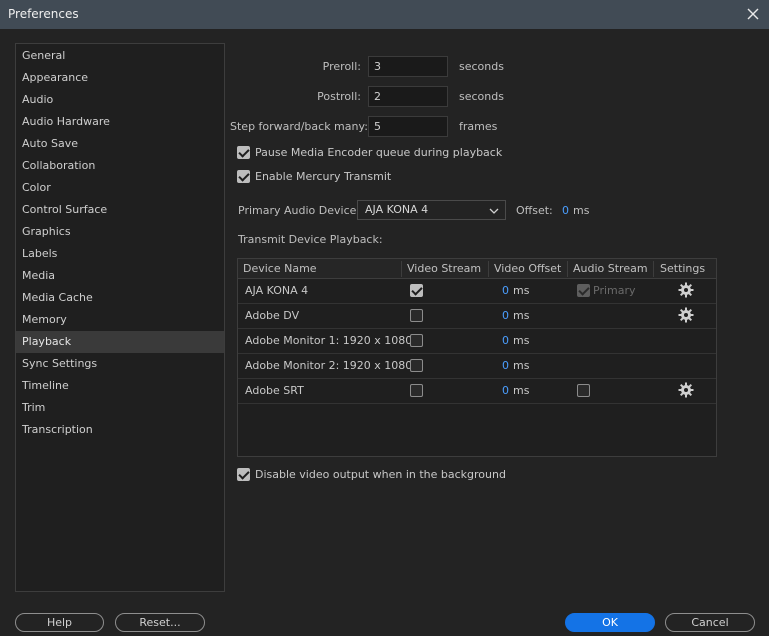  Describe the element at coordinates (614, 290) in the screenshot. I see `audio-primary-label: Primary` at that location.